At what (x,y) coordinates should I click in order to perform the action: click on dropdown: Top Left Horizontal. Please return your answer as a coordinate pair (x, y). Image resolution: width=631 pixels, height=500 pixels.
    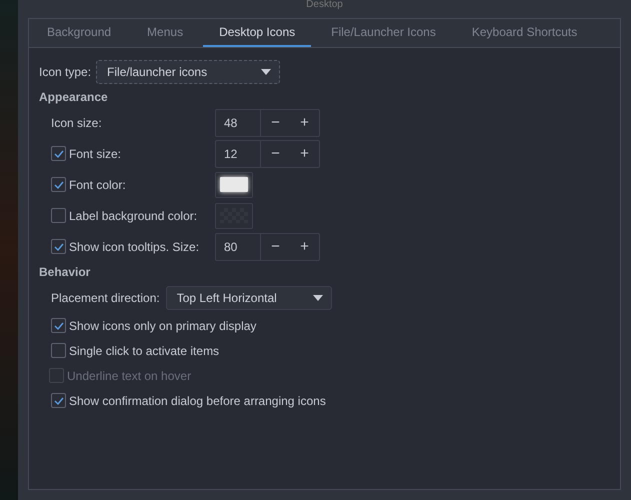
    Looking at the image, I should click on (249, 298).